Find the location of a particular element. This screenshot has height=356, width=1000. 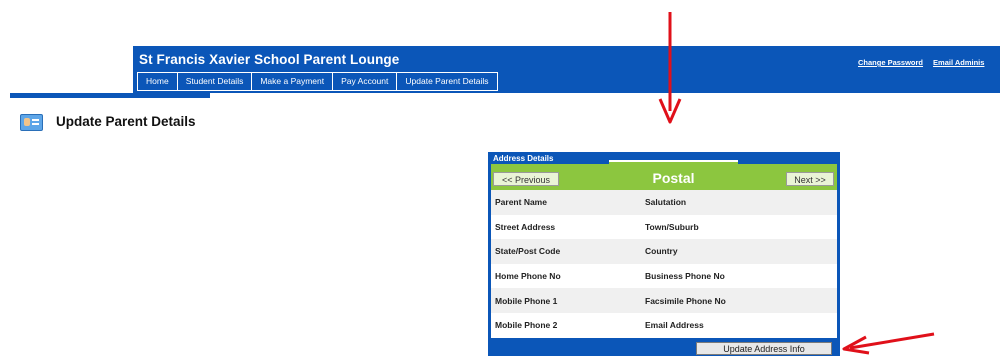

field-label: Town/Suburb is located at coordinates (672, 226).